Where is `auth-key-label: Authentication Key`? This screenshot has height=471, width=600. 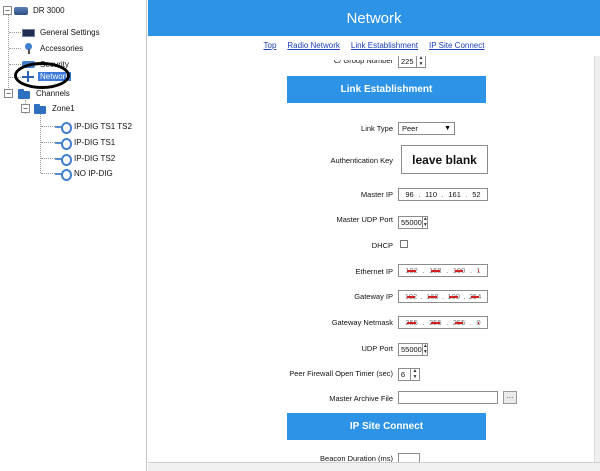 auth-key-label: Authentication Key is located at coordinates (361, 160).